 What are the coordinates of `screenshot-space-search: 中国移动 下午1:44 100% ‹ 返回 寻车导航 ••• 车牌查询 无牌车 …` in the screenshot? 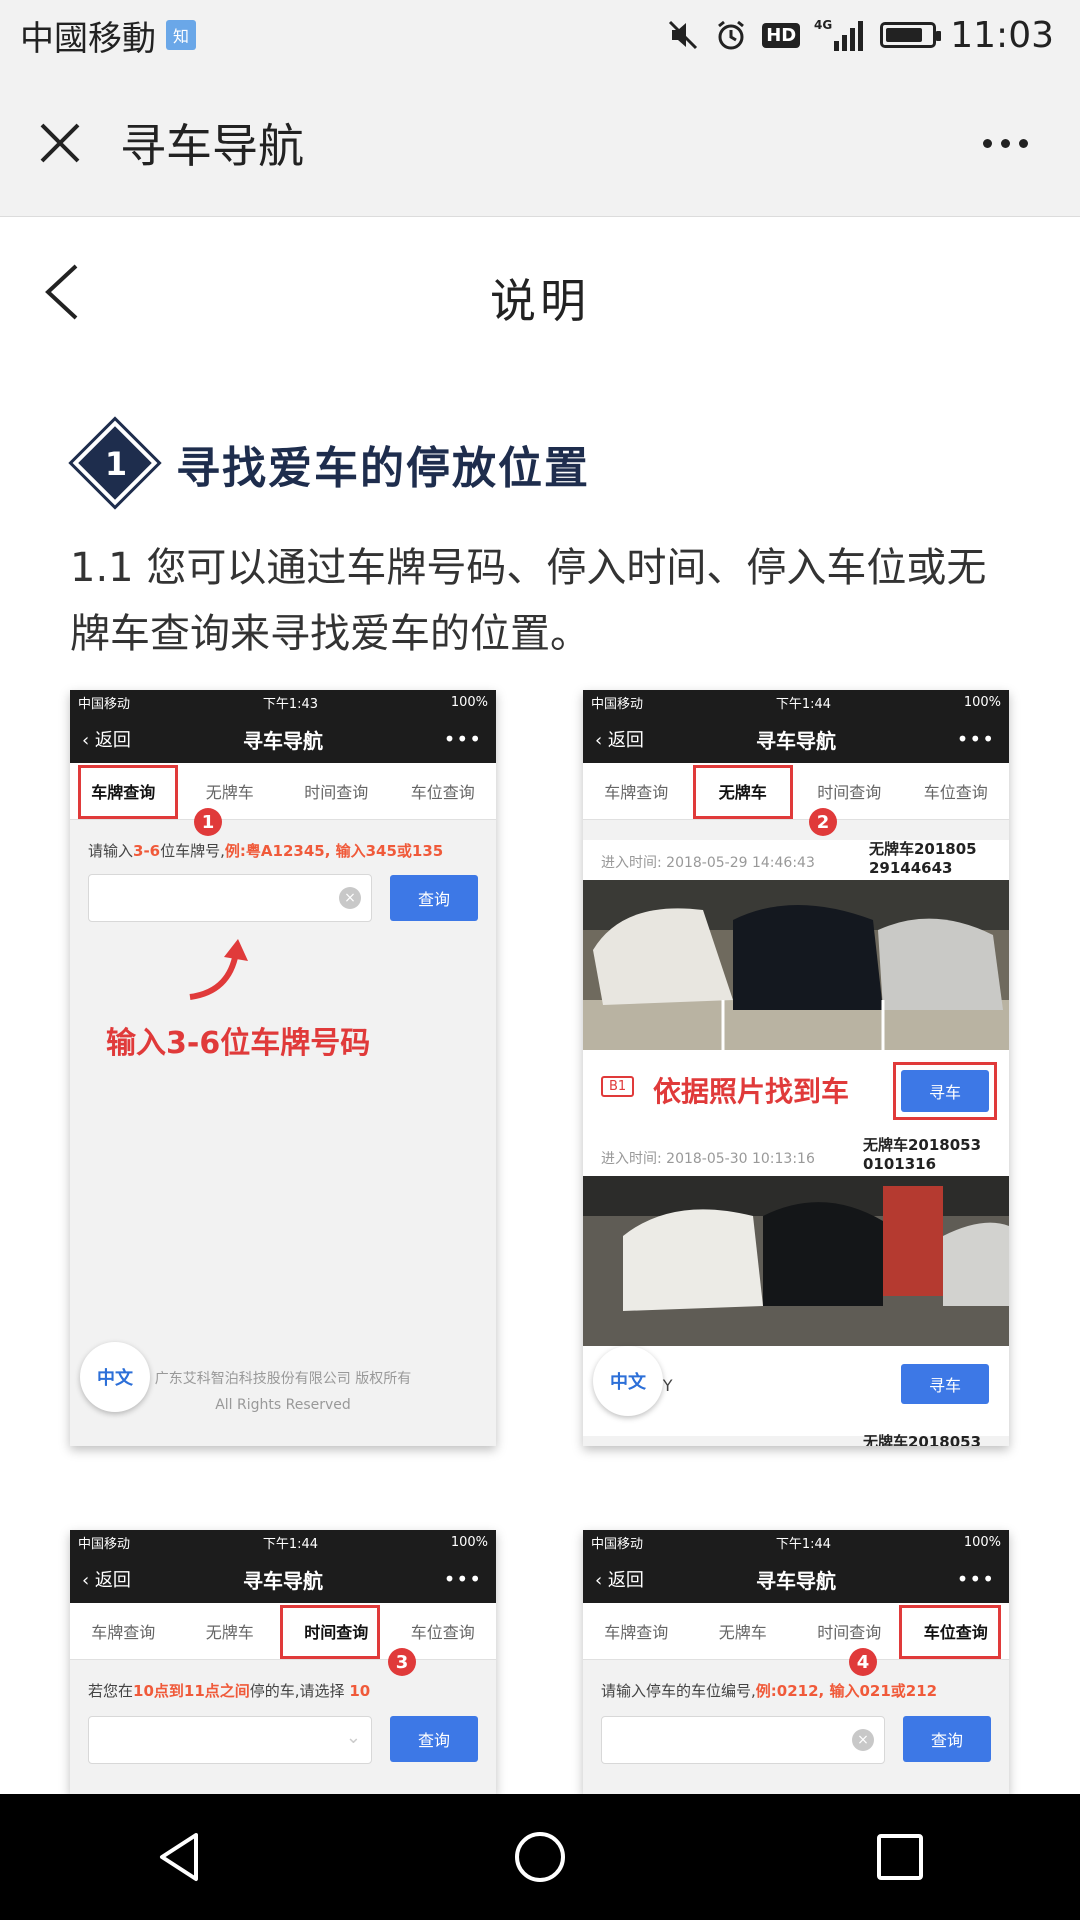 It's located at (796, 1662).